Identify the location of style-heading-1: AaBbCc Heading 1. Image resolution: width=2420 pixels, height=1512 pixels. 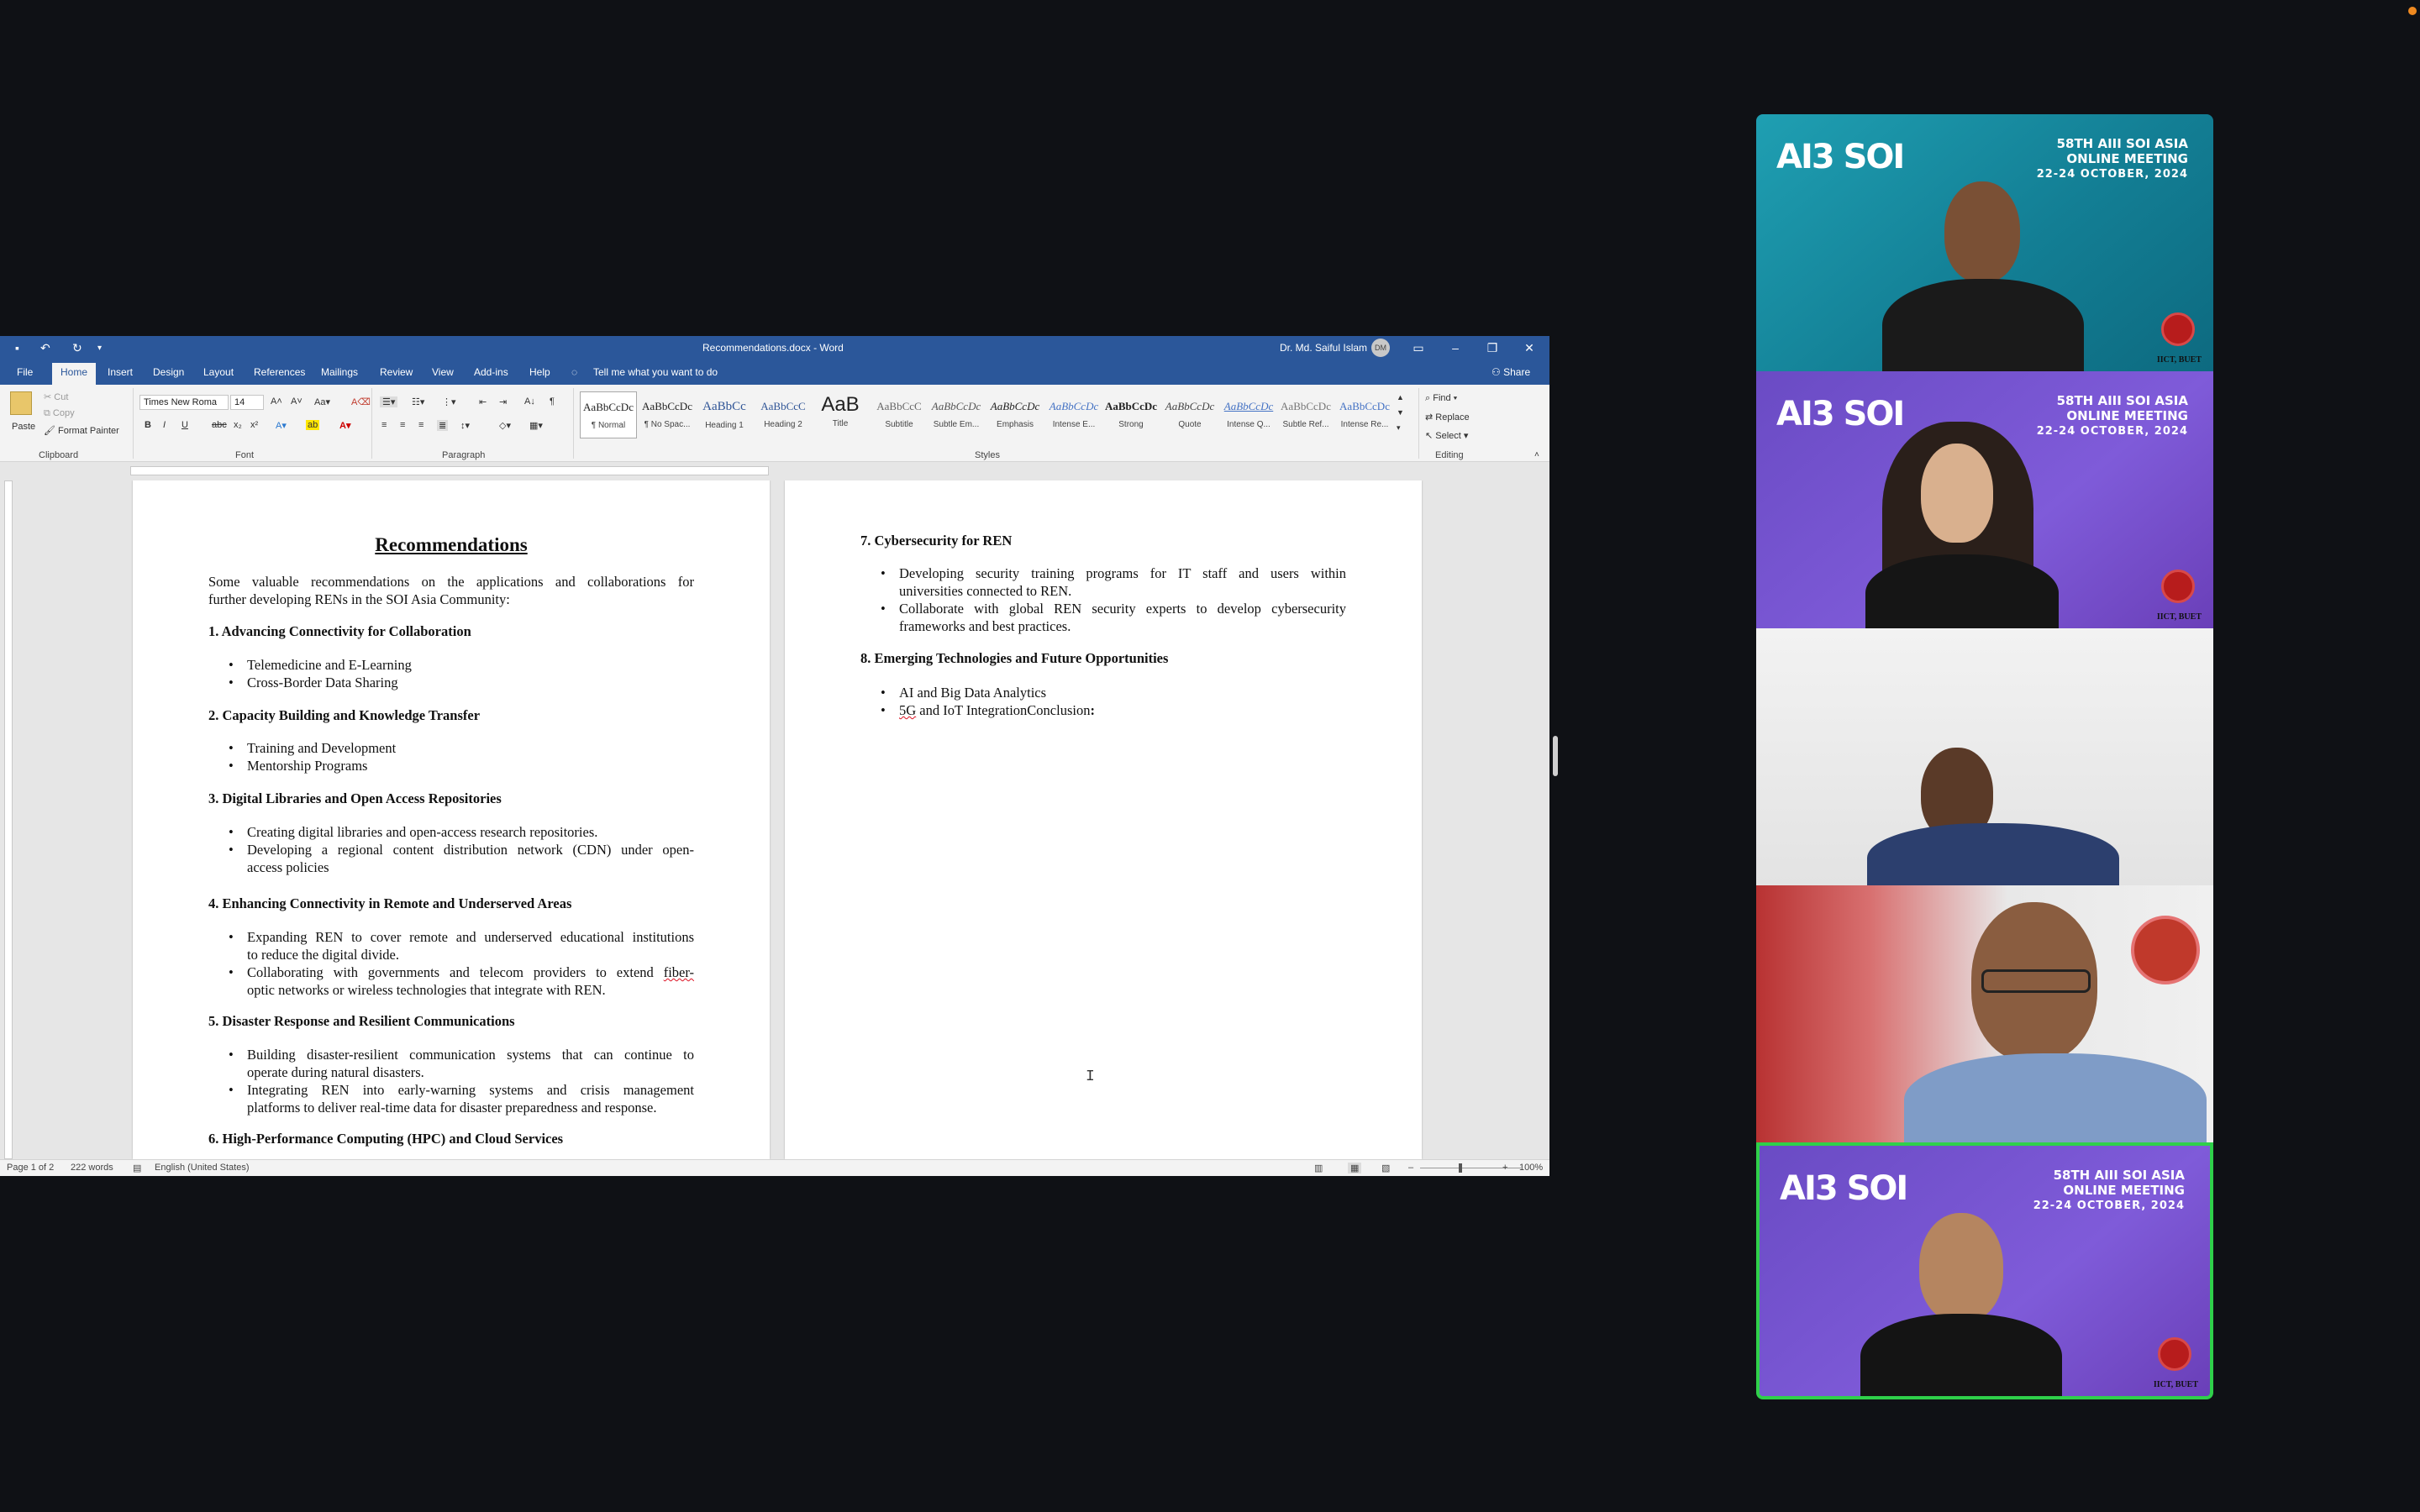
(724, 414).